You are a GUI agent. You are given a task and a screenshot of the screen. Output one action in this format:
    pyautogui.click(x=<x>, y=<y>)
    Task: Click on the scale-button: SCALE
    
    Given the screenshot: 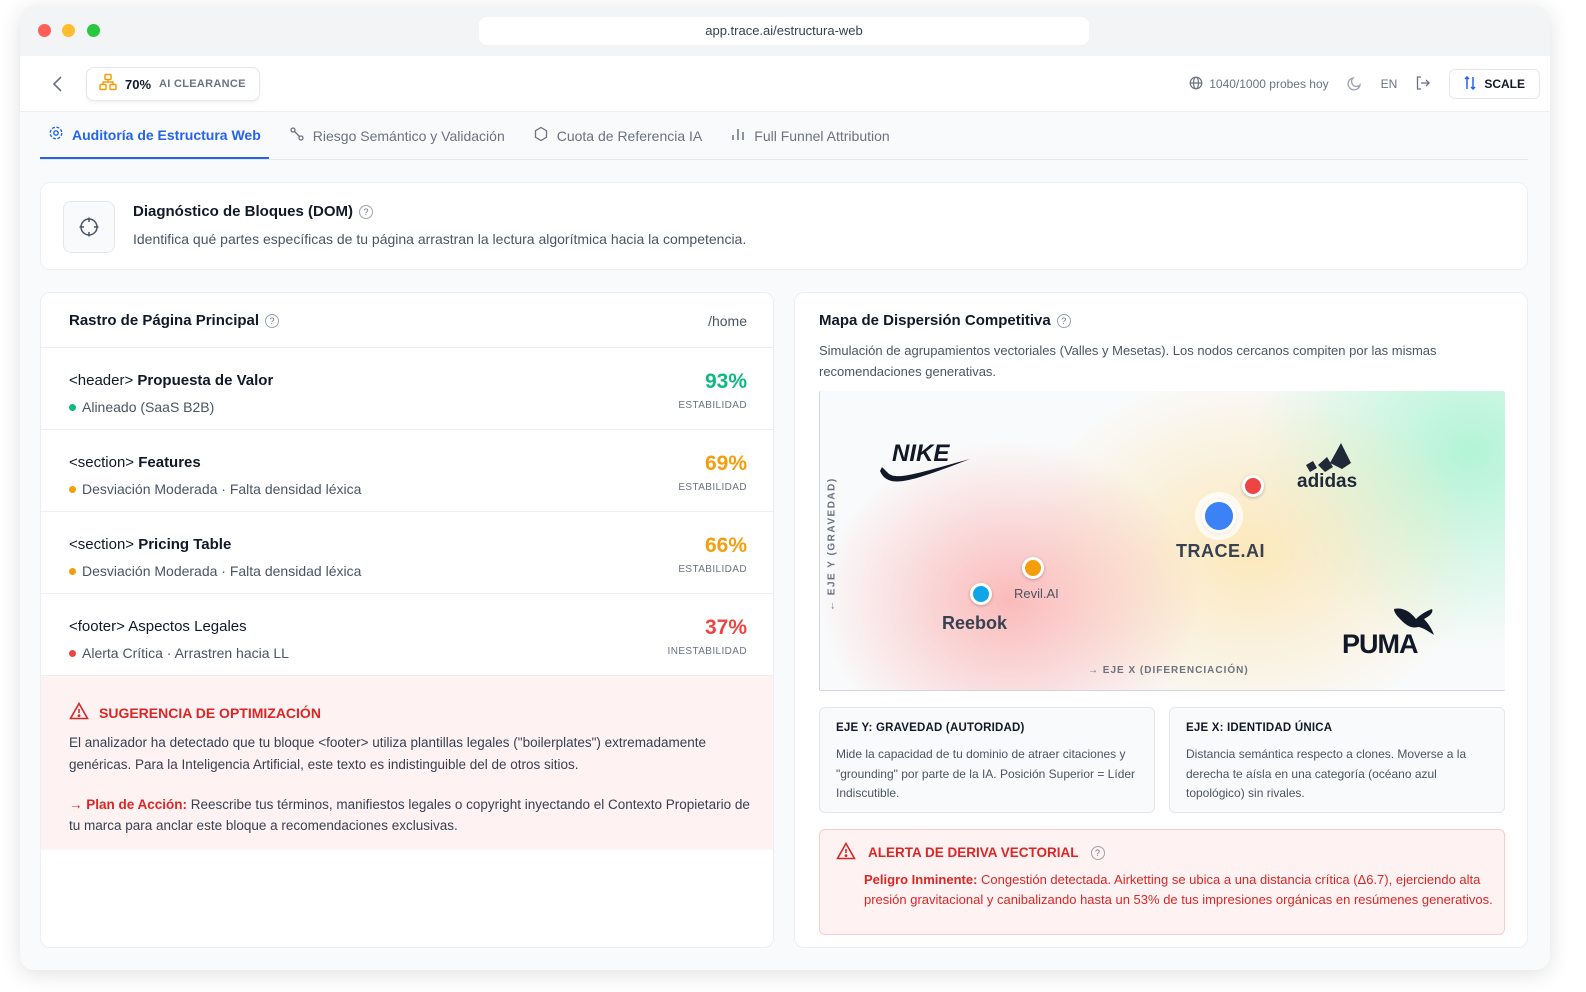 What is the action you would take?
    pyautogui.click(x=1494, y=84)
    